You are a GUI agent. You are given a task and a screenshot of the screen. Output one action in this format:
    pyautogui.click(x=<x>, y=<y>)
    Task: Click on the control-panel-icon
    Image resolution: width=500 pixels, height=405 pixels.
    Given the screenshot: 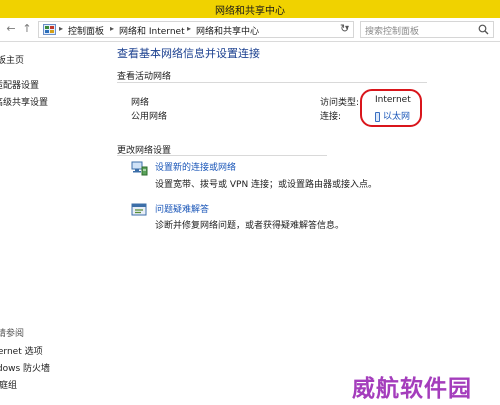 What is the action you would take?
    pyautogui.click(x=49, y=29)
    